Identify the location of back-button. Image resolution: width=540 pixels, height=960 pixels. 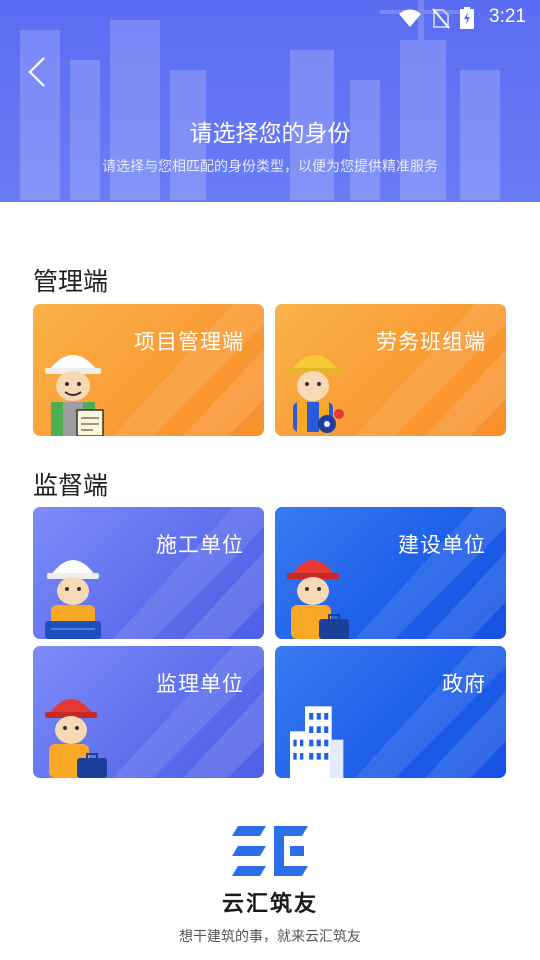
(37, 72).